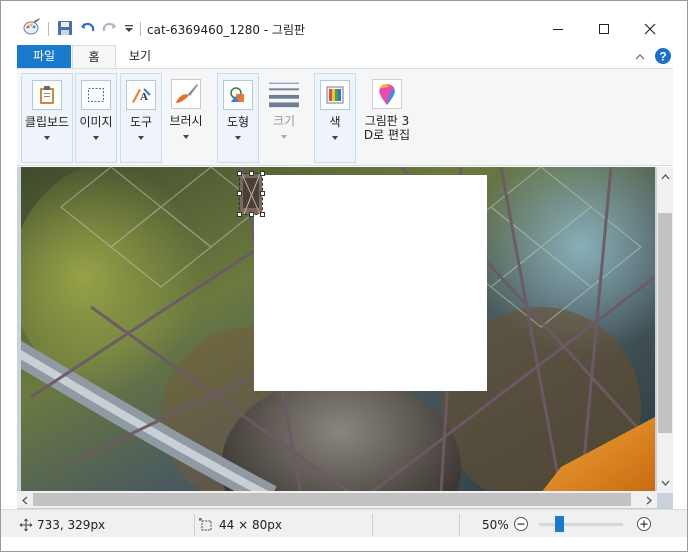 Image resolution: width=688 pixels, height=552 pixels. Describe the element at coordinates (640, 57) in the screenshot. I see `collapse-ribbon-icon` at that location.